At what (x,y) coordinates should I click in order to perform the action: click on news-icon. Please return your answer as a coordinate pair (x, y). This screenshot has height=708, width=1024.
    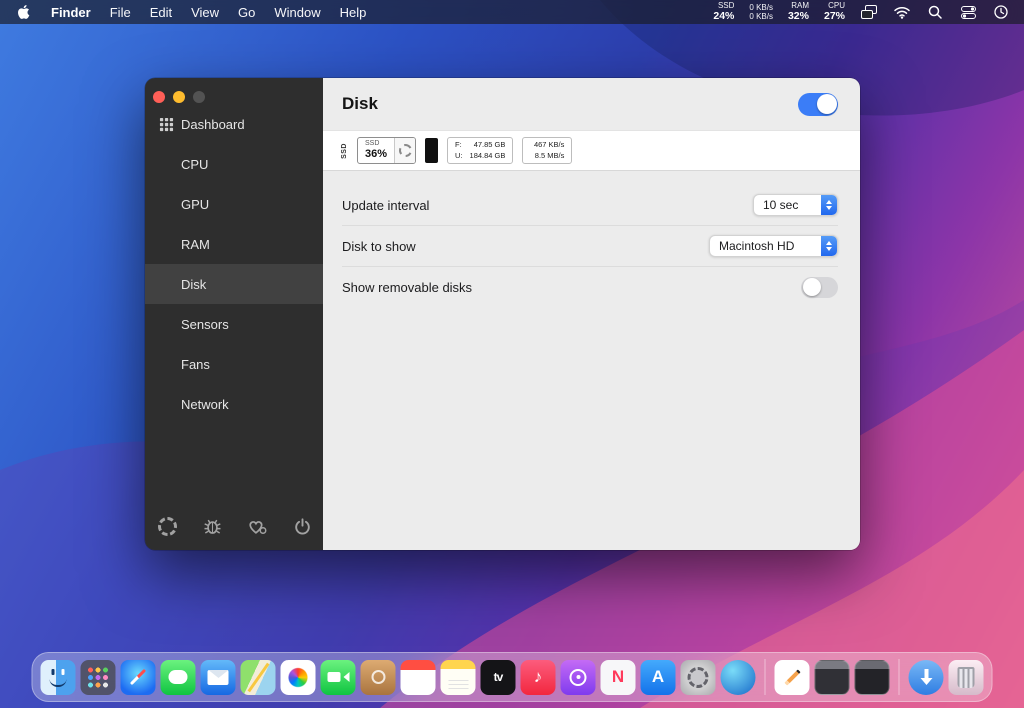
    Looking at the image, I should click on (618, 677).